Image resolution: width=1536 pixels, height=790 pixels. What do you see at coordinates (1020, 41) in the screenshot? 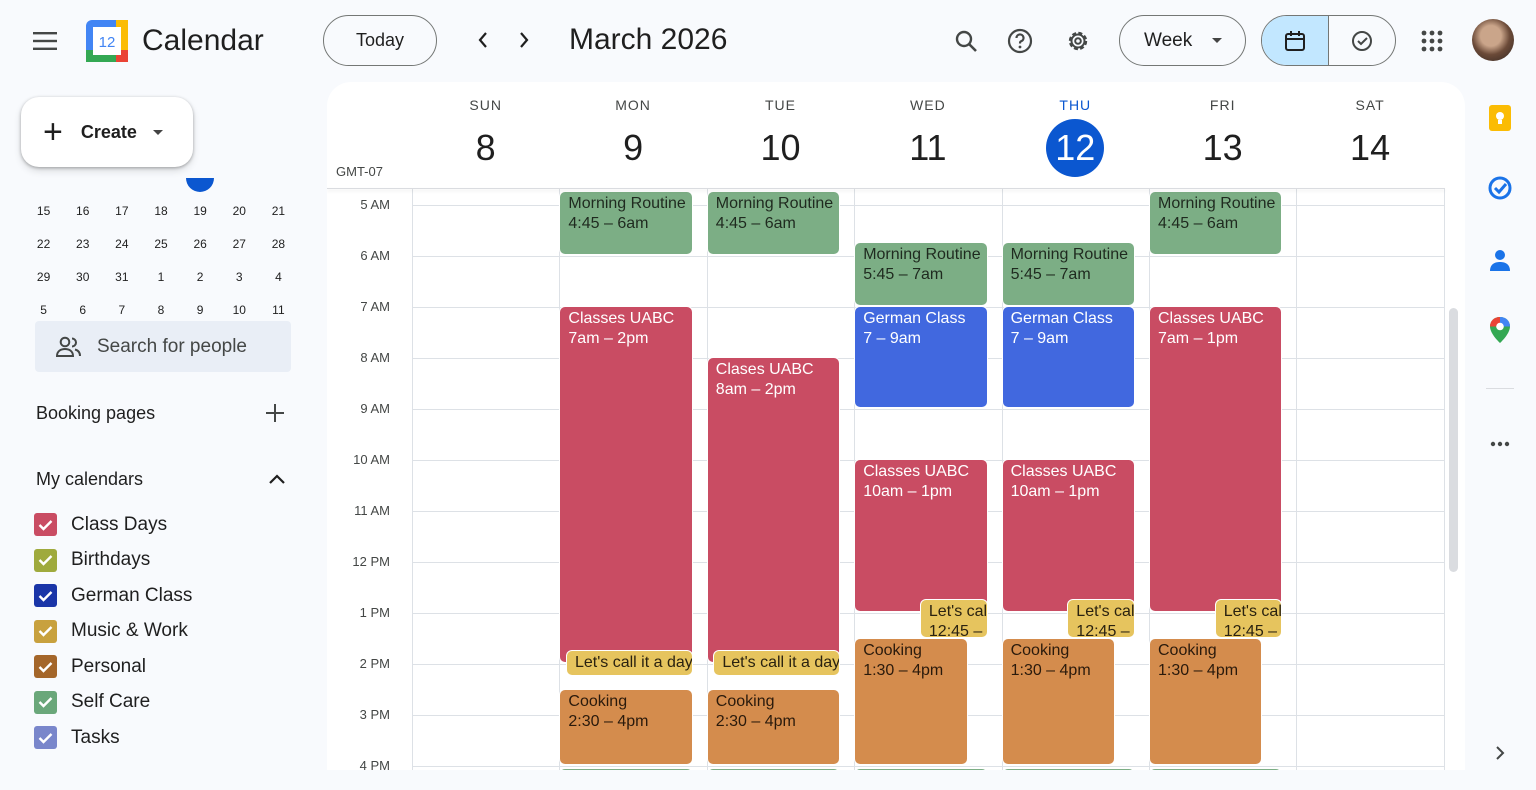
I see `help-button` at bounding box center [1020, 41].